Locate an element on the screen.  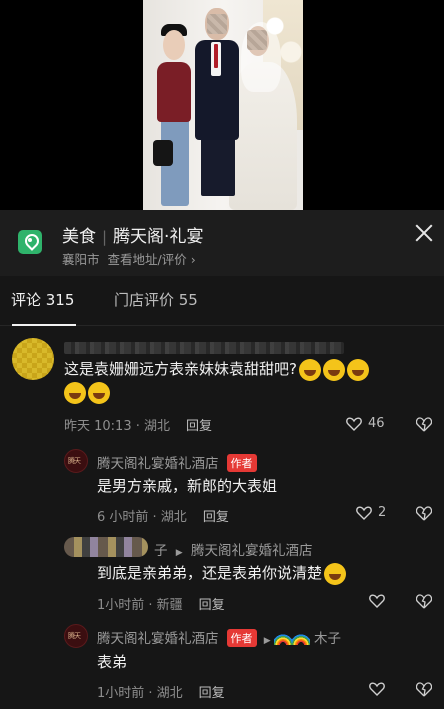
emoji-line is located at coordinates (87, 393).